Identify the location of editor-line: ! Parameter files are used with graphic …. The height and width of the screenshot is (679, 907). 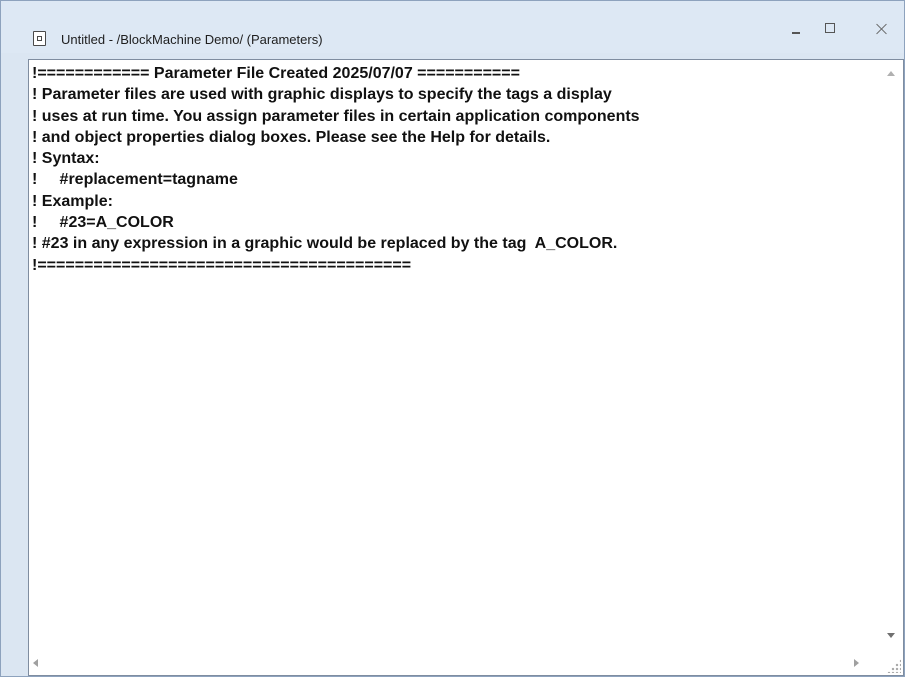
(322, 95).